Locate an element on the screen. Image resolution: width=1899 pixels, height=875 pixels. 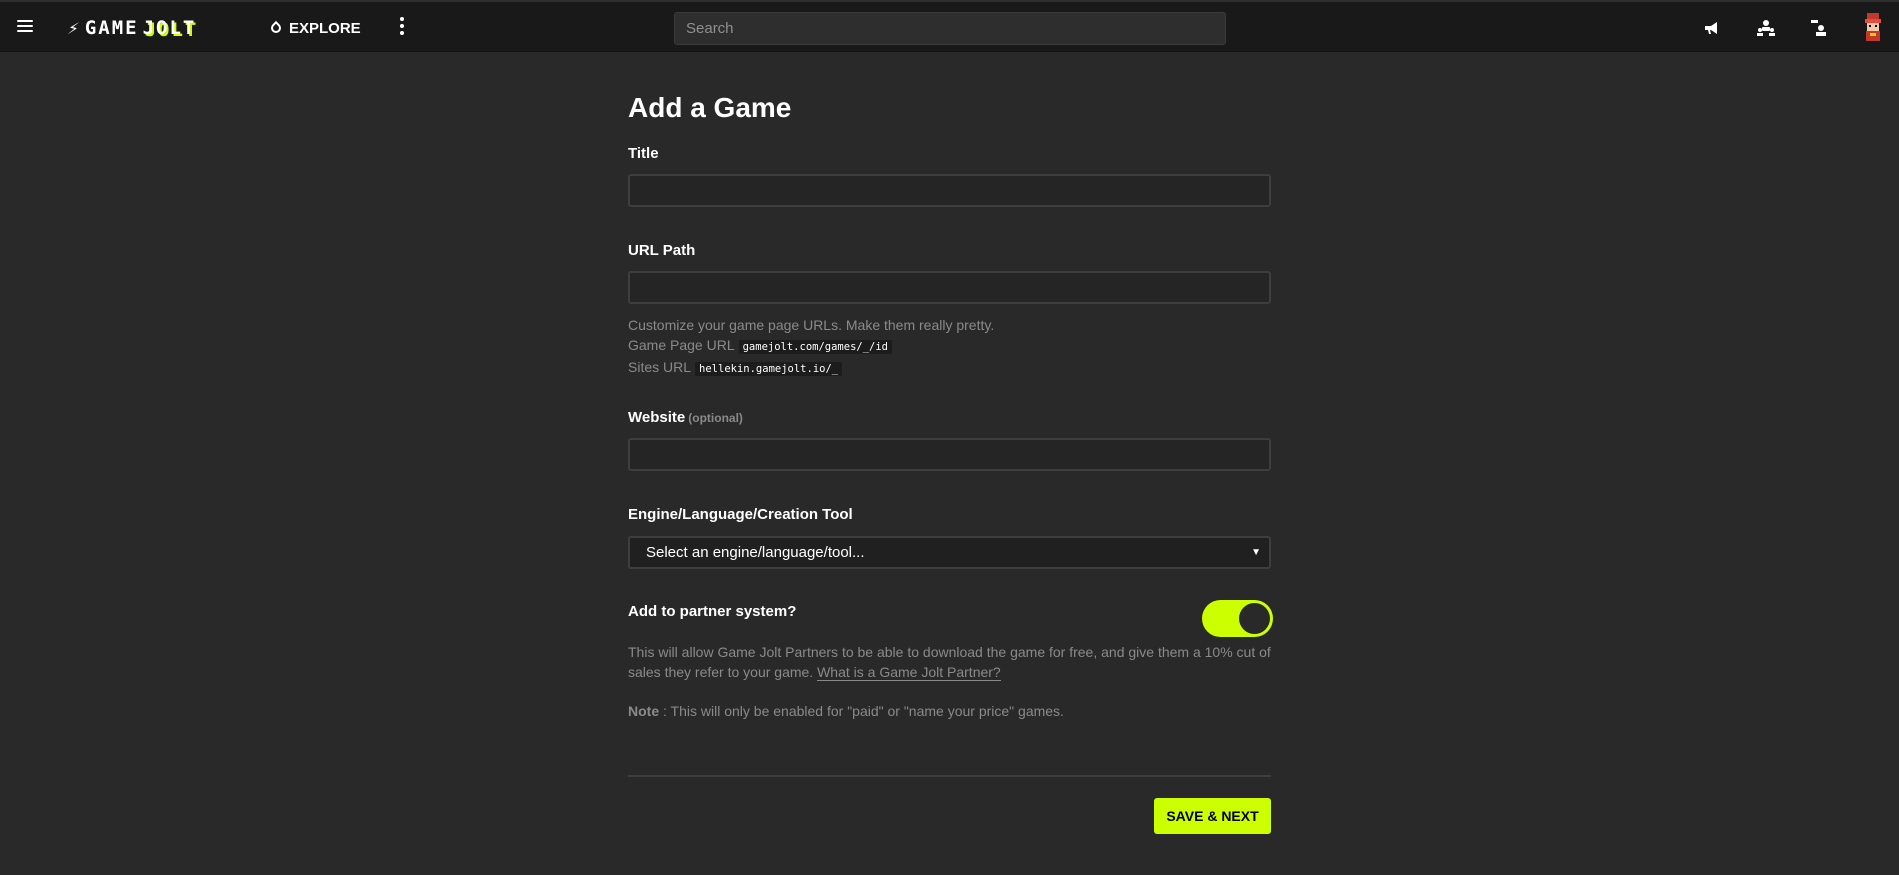
menu-icon is located at coordinates (25, 26).